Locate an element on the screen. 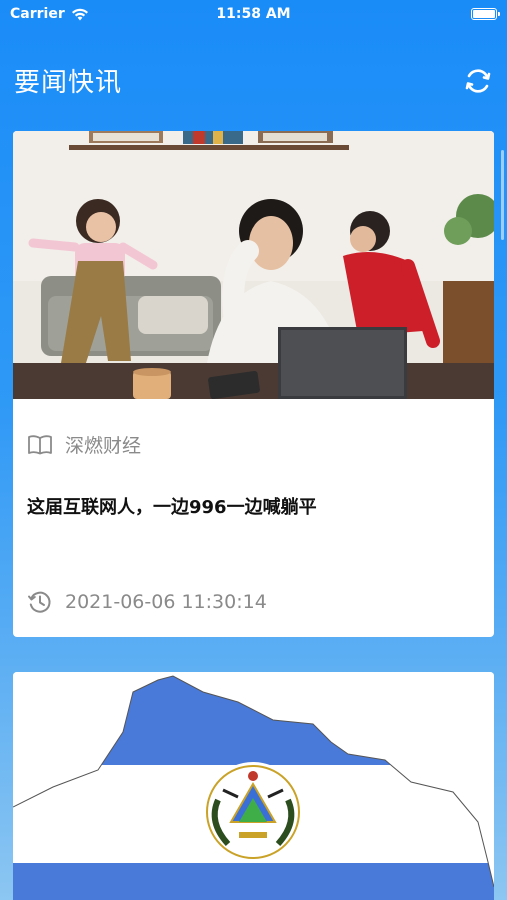  clock: 11:58 AM is located at coordinates (253, 14).